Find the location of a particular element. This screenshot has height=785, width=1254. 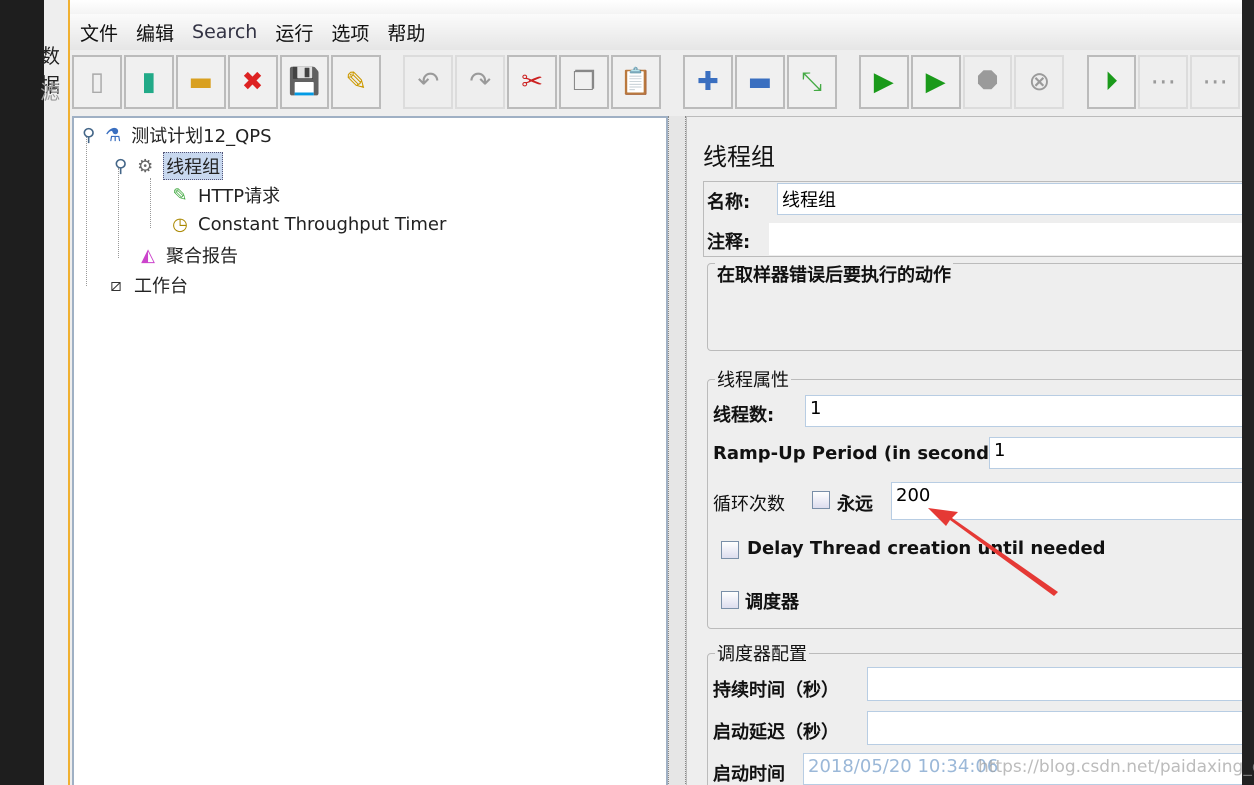

menu-search: Search is located at coordinates (224, 32).